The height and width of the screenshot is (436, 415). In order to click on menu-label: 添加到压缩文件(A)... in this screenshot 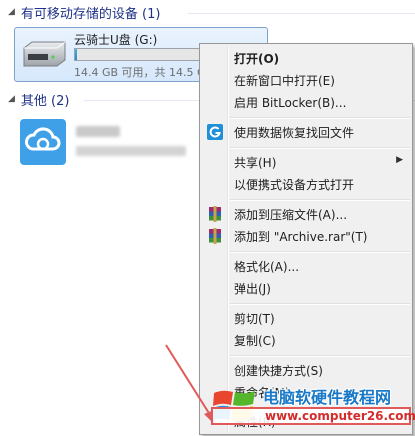, I will do `click(291, 214)`.